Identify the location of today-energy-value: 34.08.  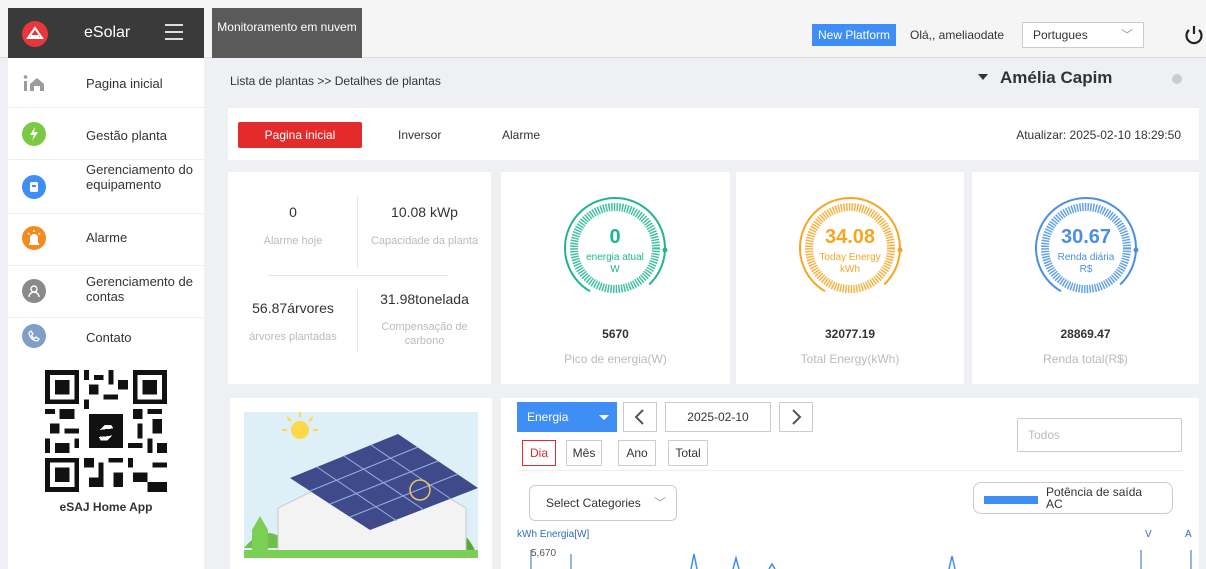
(850, 237).